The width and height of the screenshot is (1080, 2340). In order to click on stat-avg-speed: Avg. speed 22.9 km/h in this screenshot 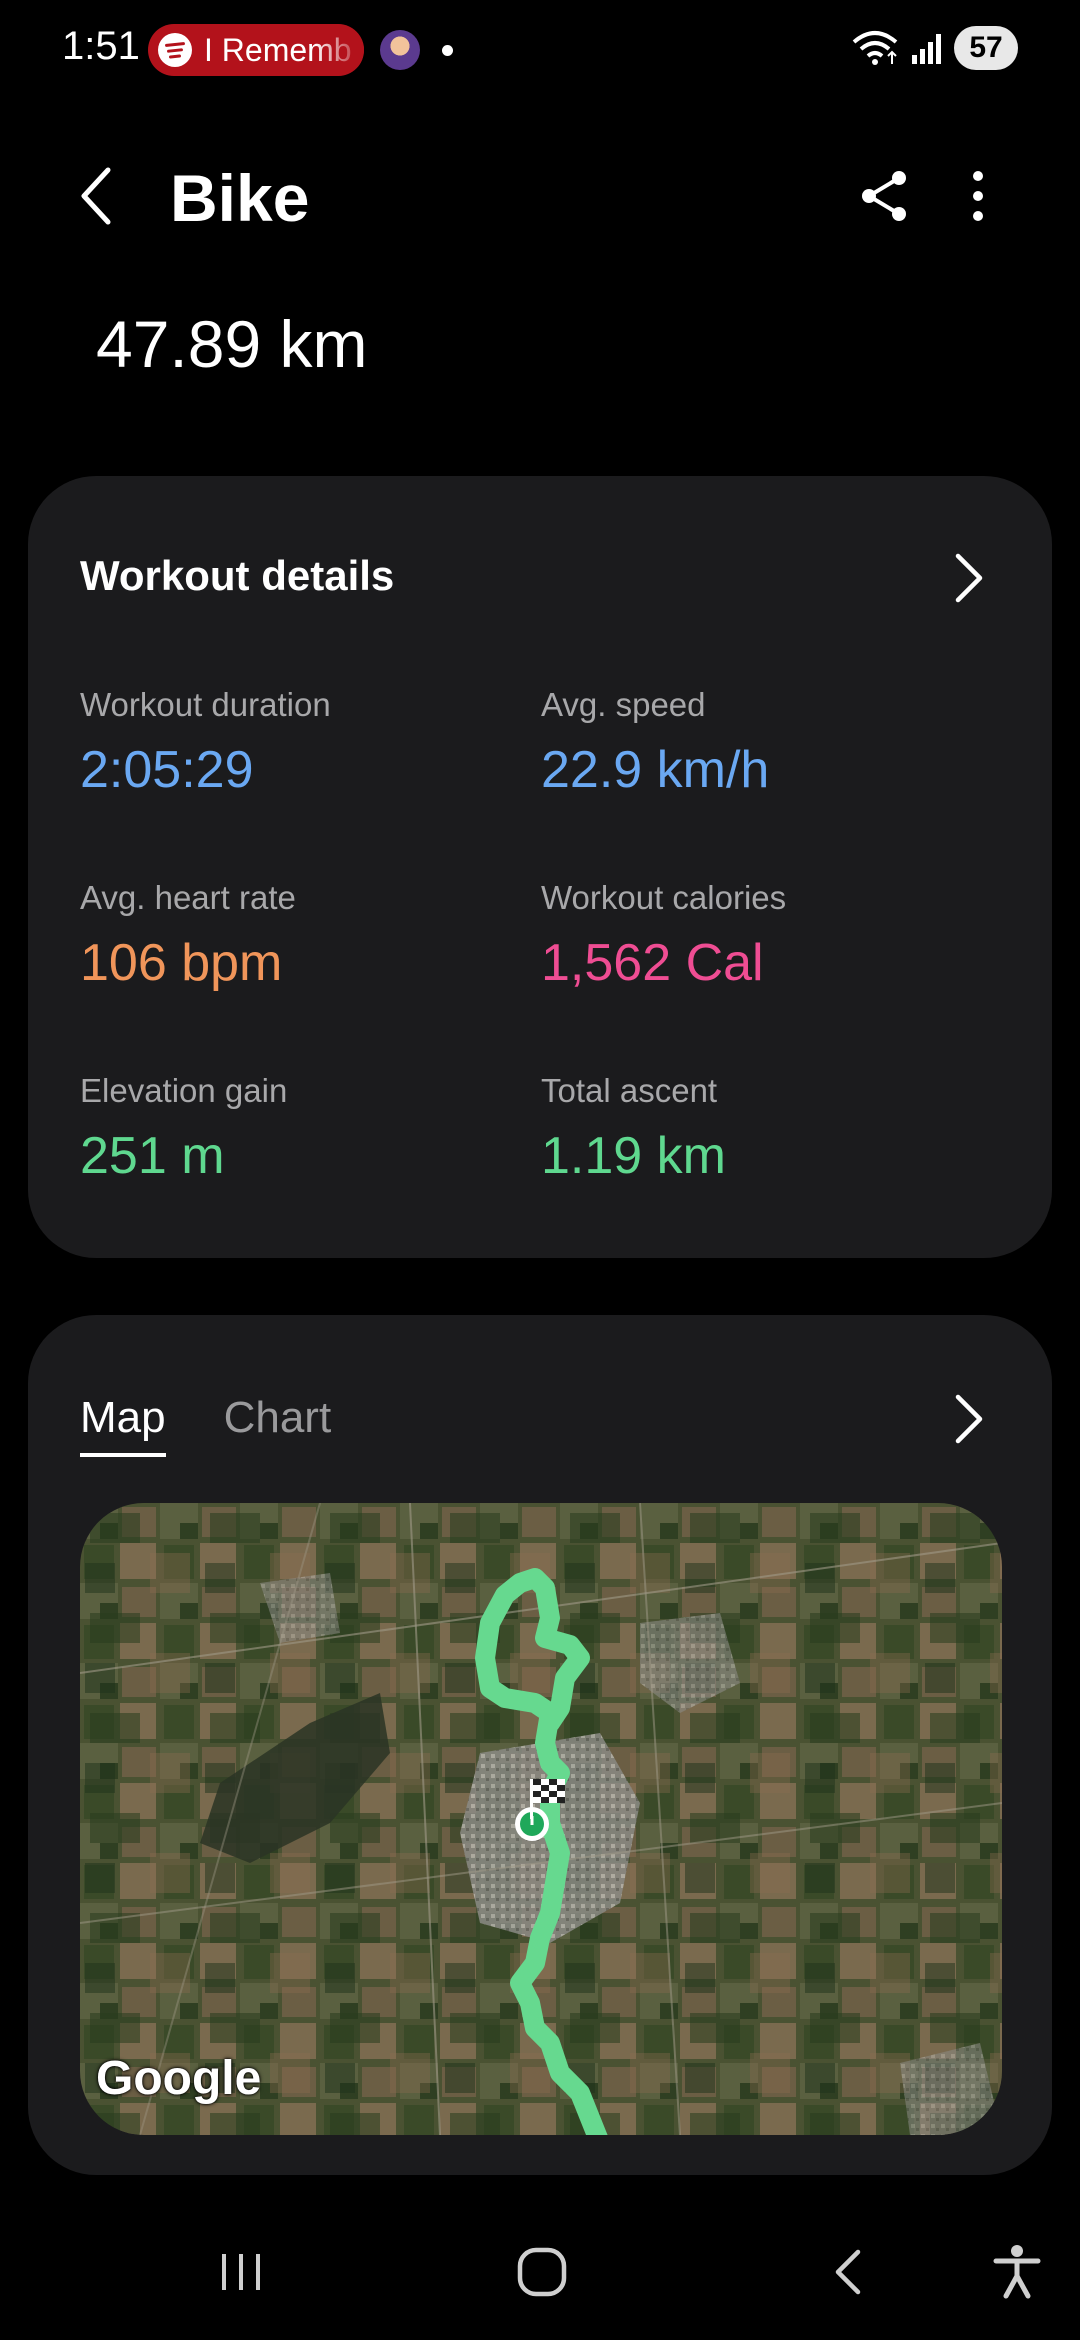, I will do `click(761, 743)`.